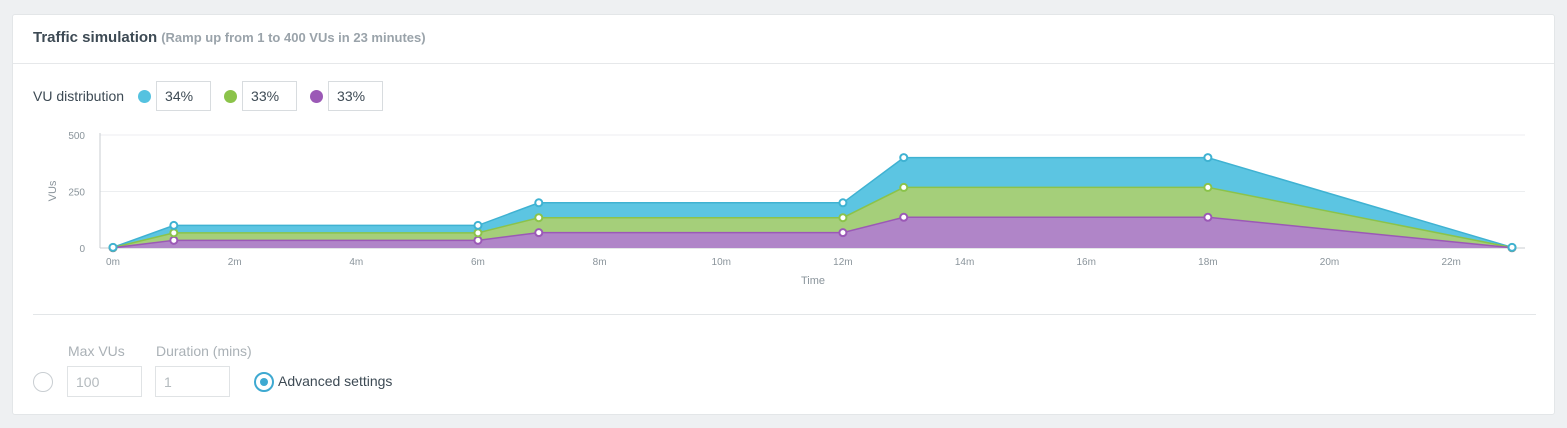  I want to click on x-tick-label: 8m, so click(600, 262).